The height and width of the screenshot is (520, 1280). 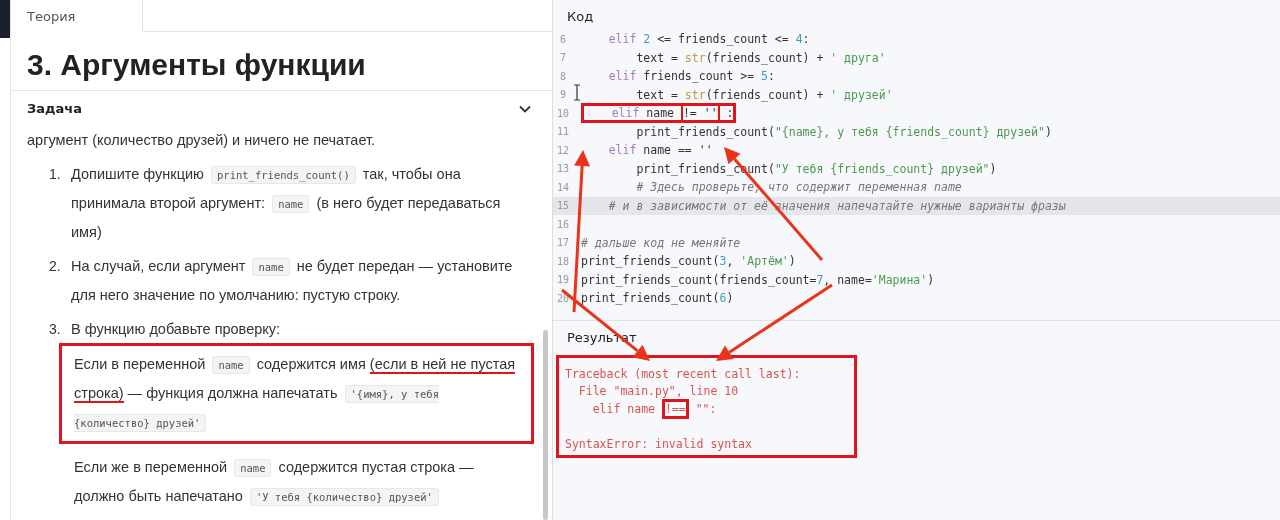 I want to click on code-line: elif friends_count >= 5:, so click(x=691, y=76).